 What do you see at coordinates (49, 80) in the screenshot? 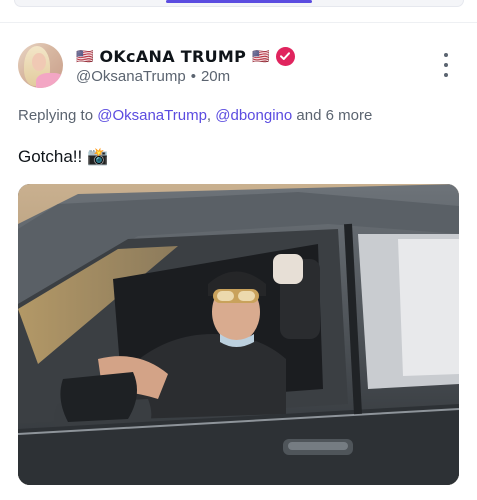
I see `avatar-shirt` at bounding box center [49, 80].